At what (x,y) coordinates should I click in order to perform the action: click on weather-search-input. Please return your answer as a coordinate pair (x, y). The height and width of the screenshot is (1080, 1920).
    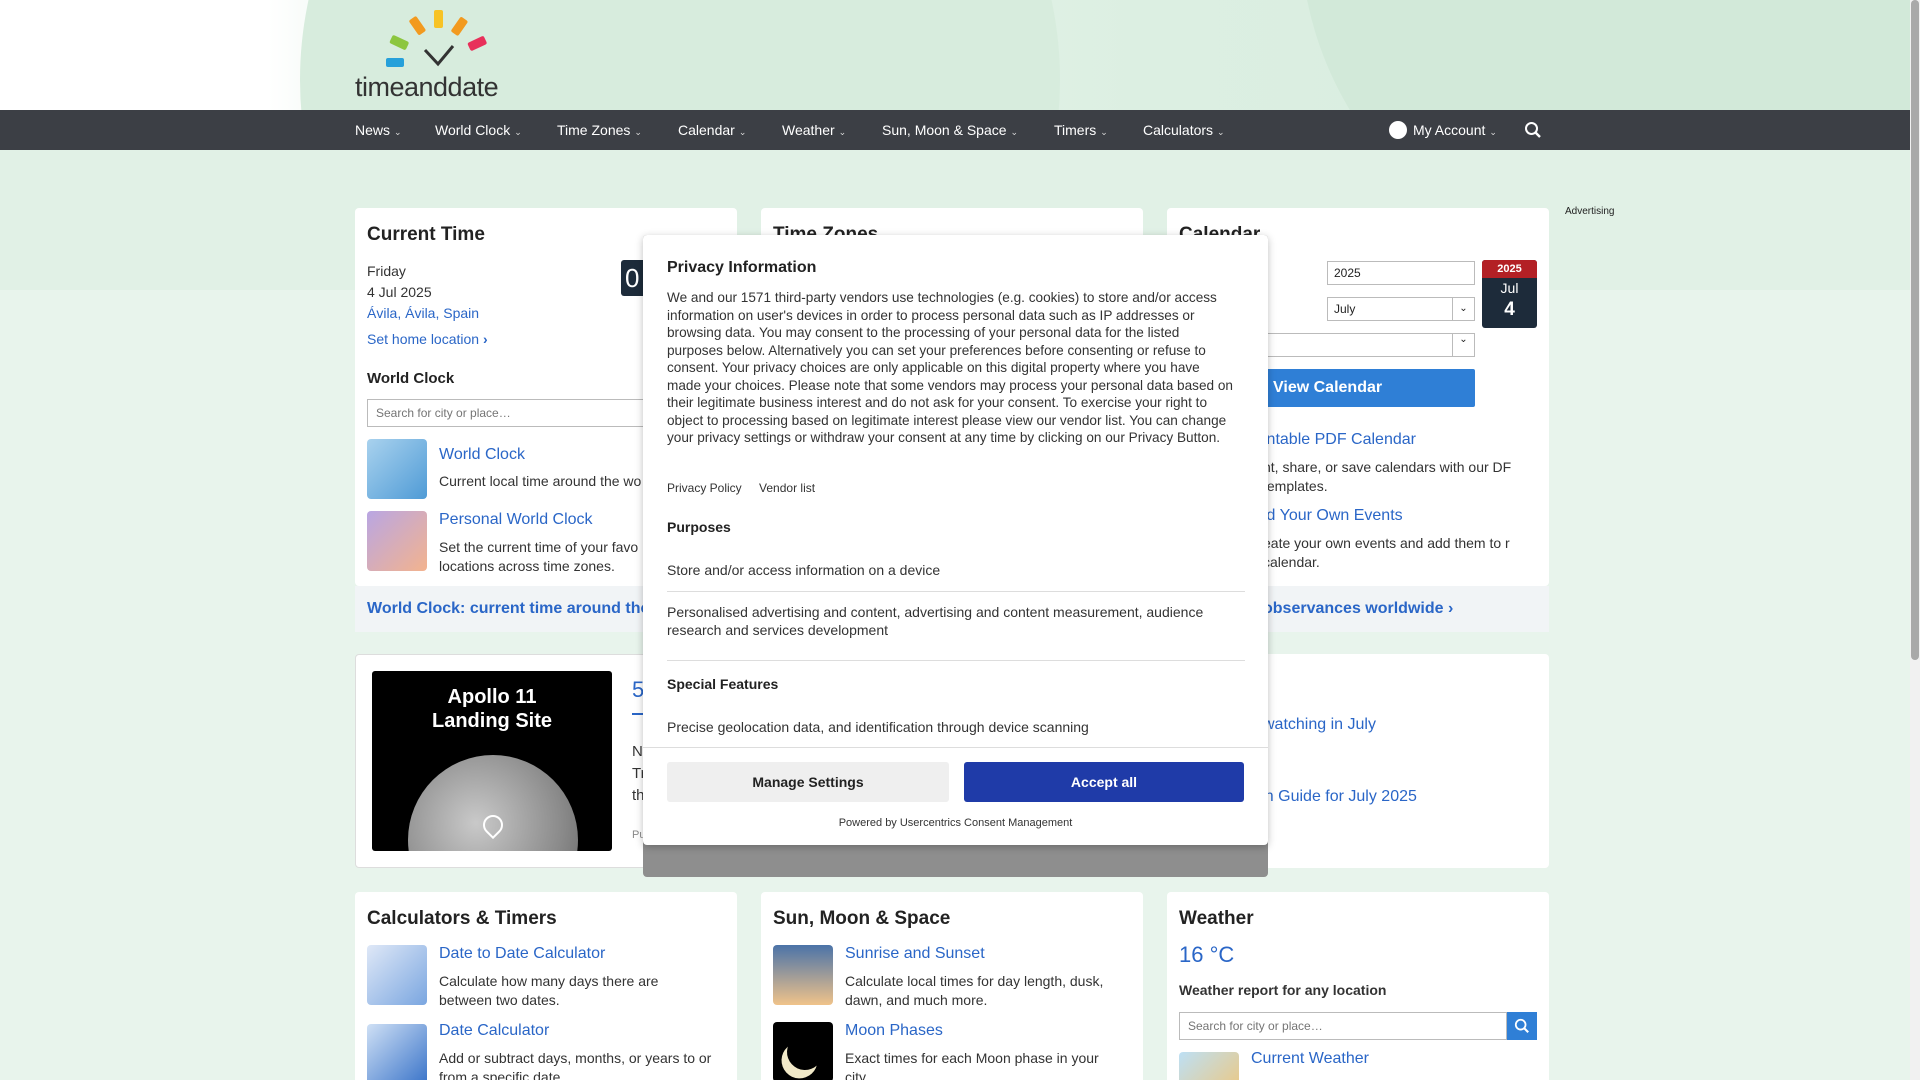
    Looking at the image, I should click on (1343, 1026).